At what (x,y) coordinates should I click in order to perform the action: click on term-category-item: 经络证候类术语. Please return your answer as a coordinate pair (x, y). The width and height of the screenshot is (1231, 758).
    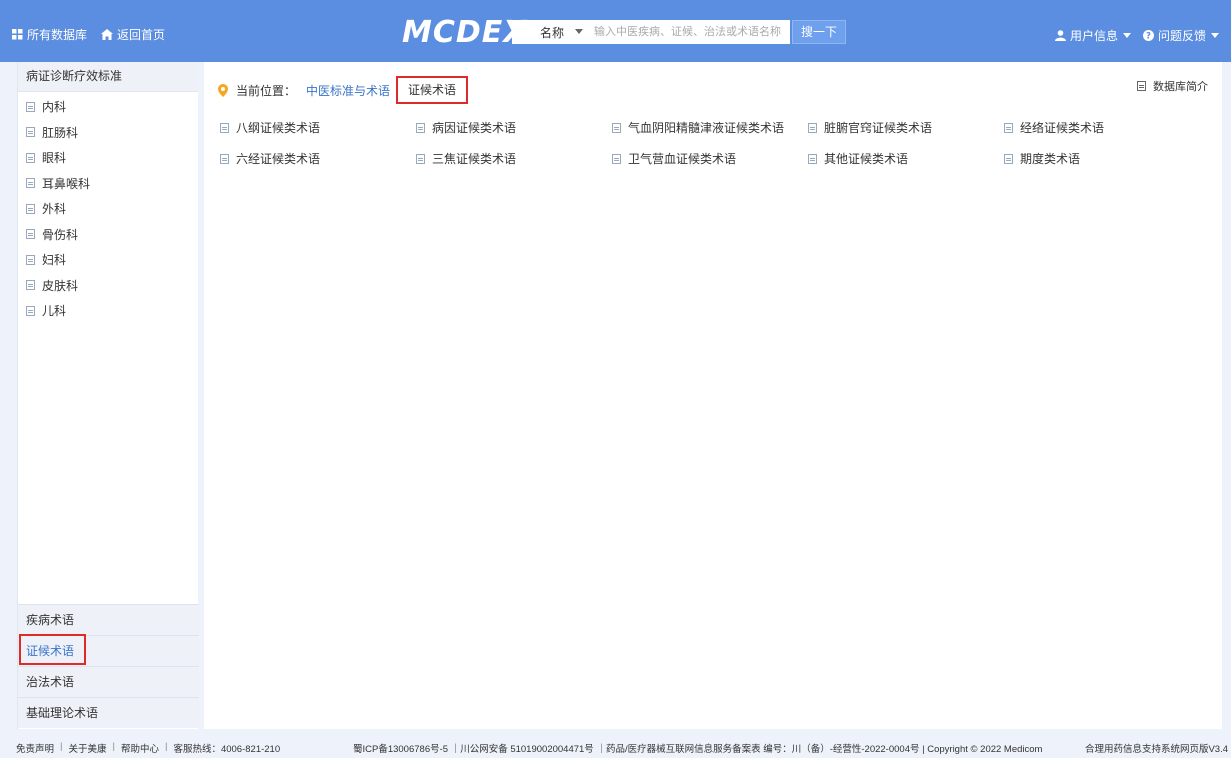
    Looking at the image, I should click on (1102, 127).